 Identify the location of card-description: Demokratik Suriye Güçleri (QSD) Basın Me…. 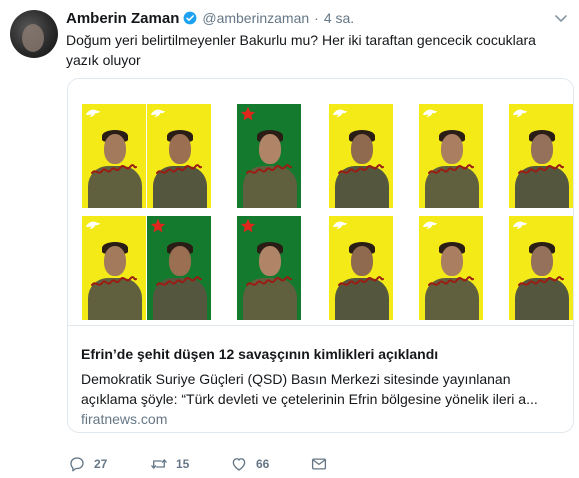
(321, 389).